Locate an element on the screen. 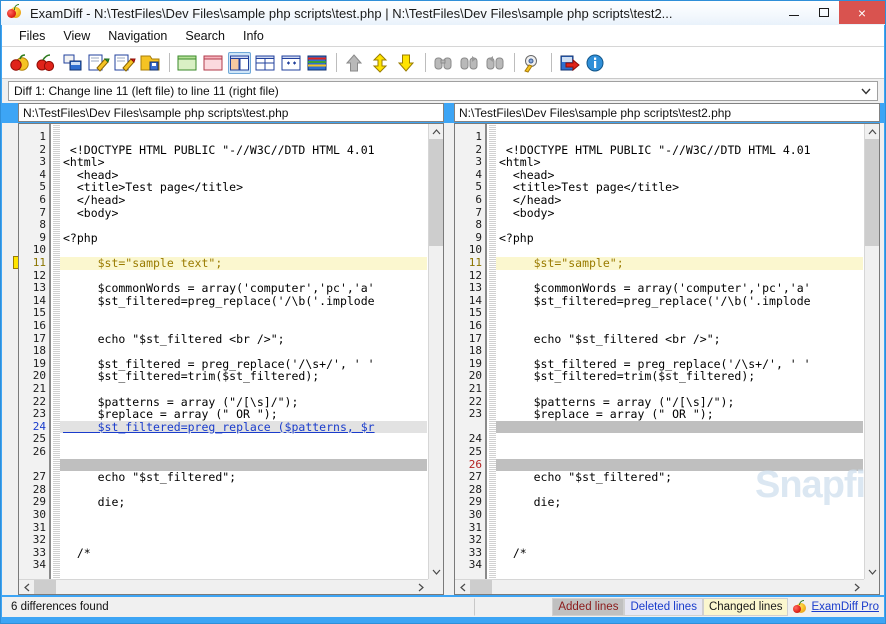 The image size is (886, 624). brand-link-container: ExamDiff Pro is located at coordinates (836, 607).